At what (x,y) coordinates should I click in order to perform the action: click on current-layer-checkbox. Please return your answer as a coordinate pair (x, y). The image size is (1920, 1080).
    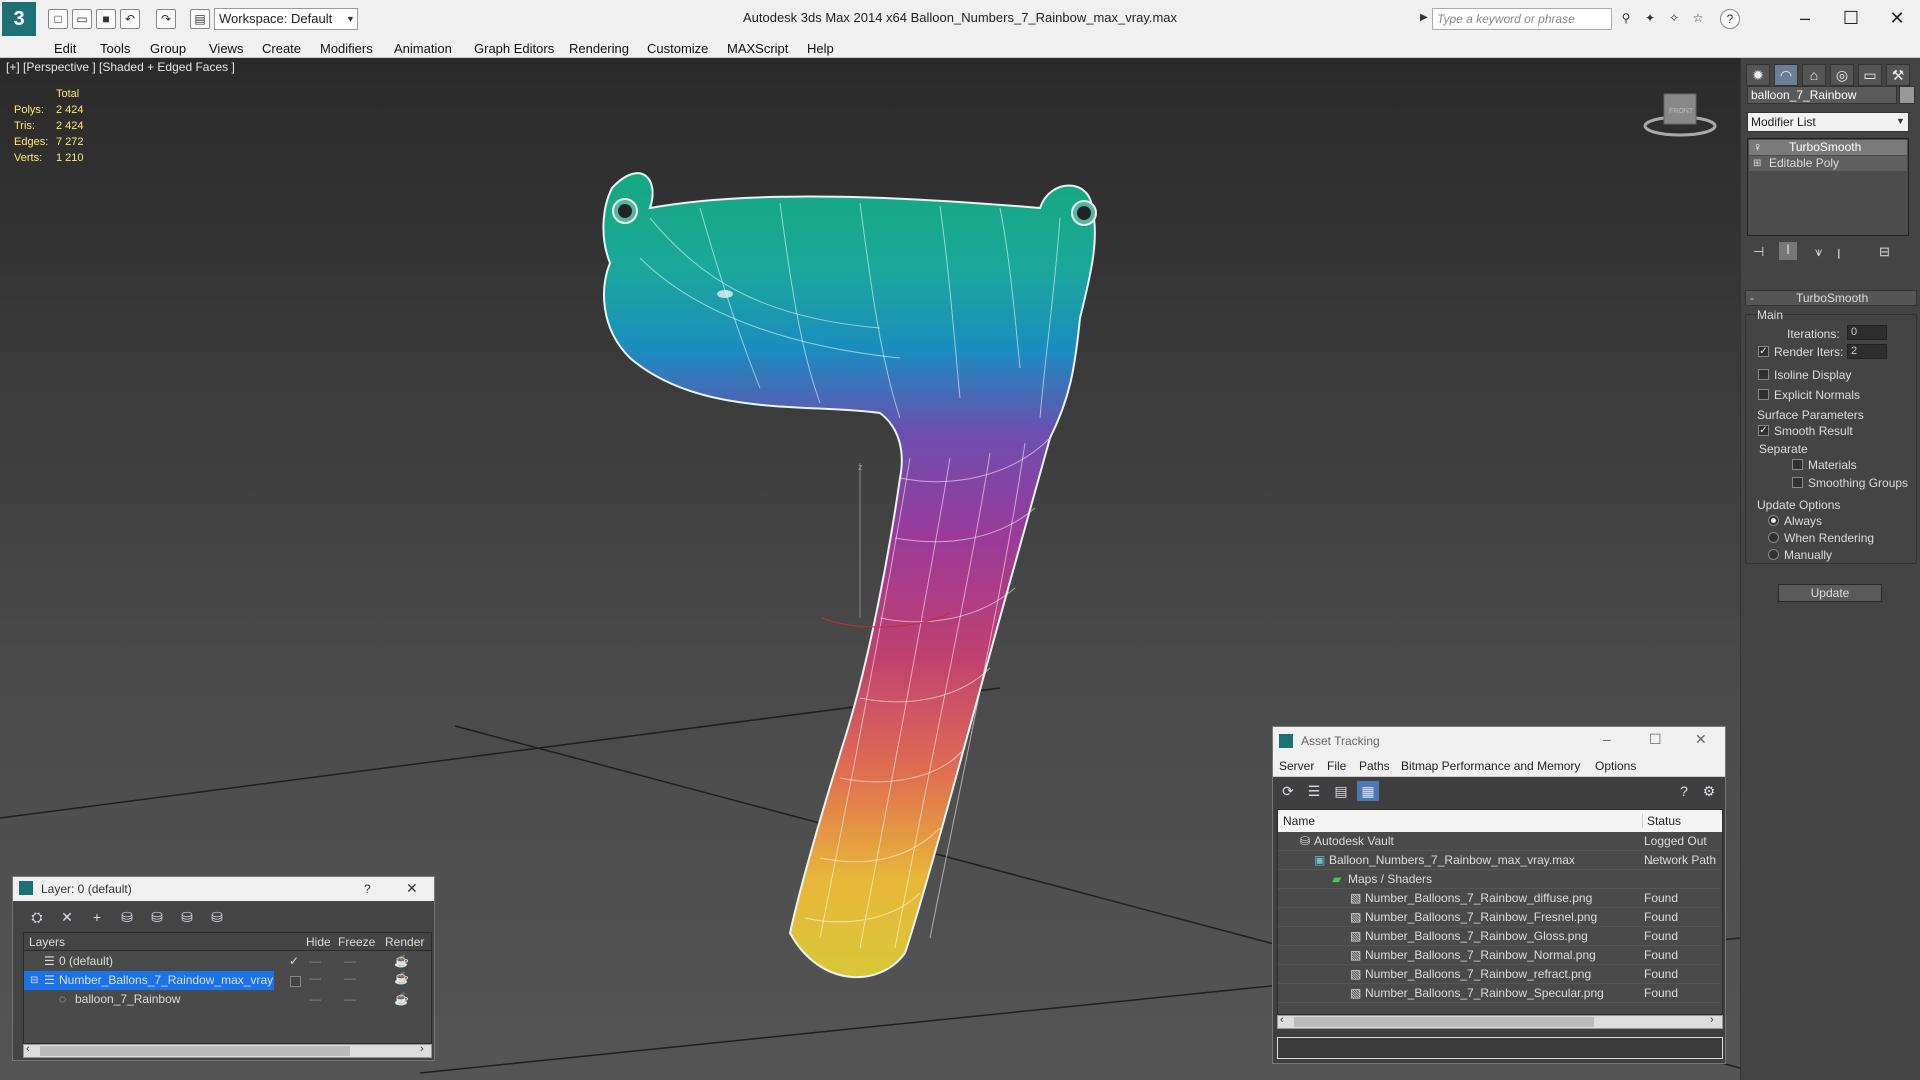
    Looking at the image, I should click on (295, 981).